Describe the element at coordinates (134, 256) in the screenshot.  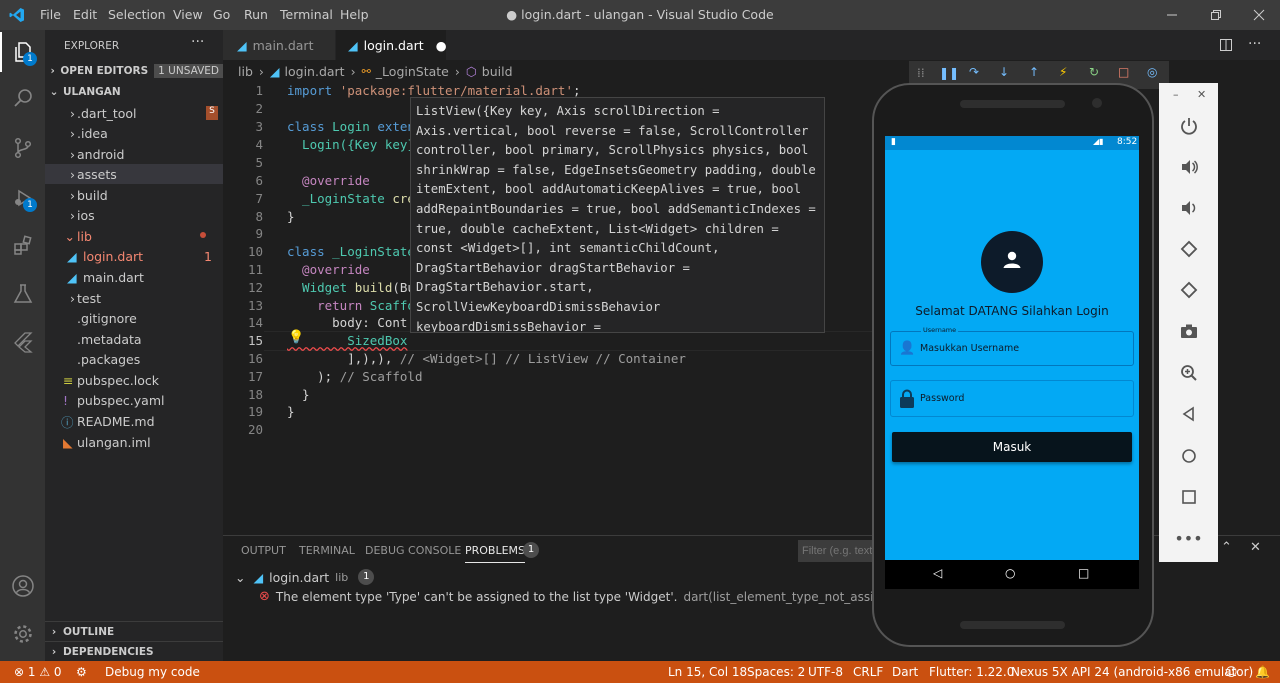
I see `file-login-dart: ◢ login.dart 1` at that location.